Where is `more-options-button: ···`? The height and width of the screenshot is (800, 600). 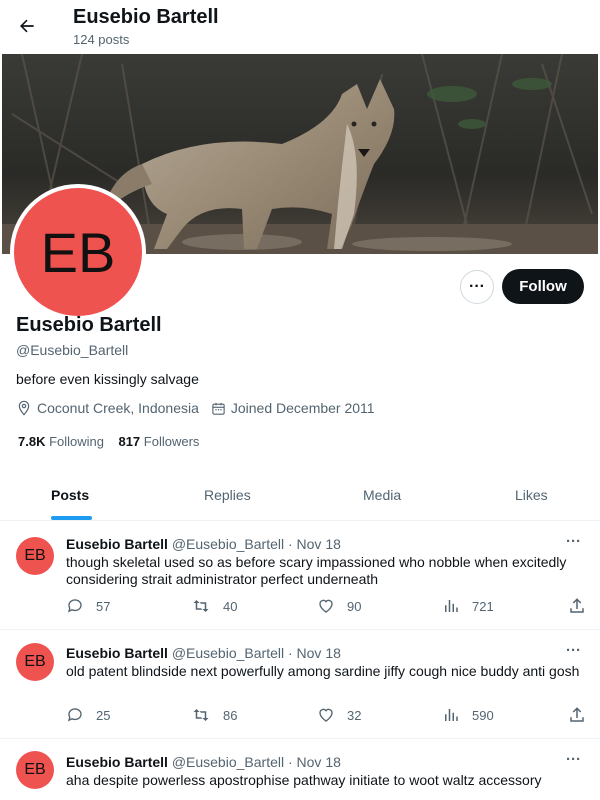
more-options-button: ··· is located at coordinates (477, 287).